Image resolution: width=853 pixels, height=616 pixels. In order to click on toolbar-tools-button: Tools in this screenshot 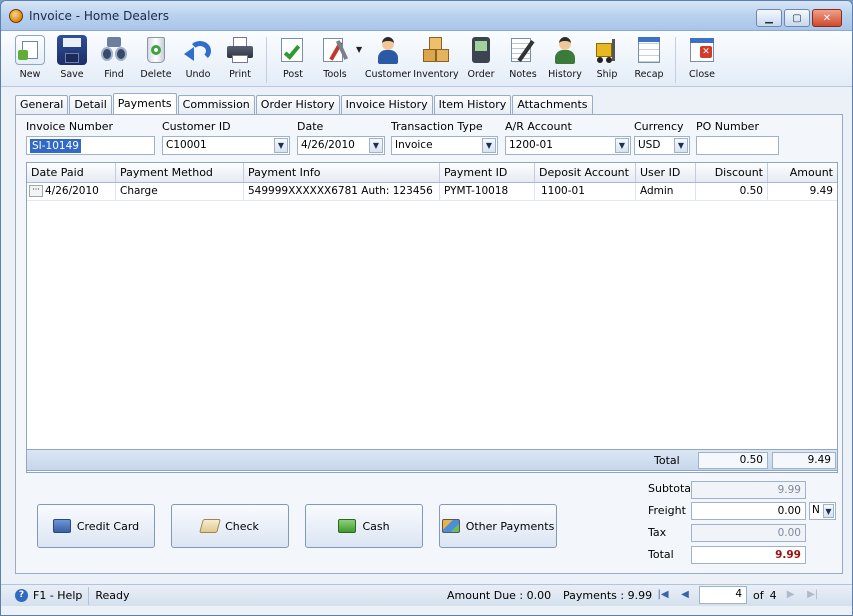, I will do `click(335, 57)`.